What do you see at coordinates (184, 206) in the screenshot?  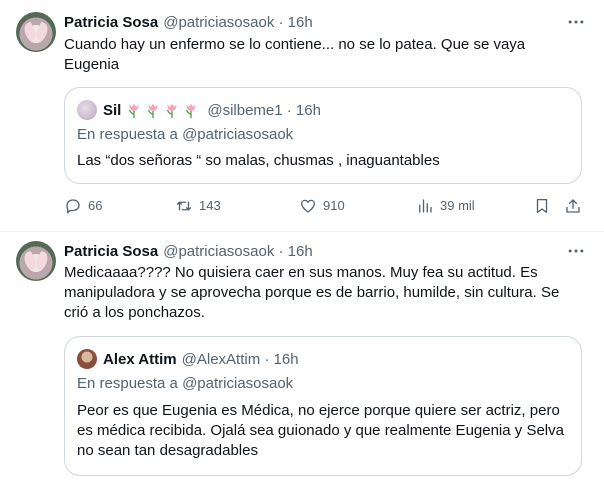 I see `repost-icon` at bounding box center [184, 206].